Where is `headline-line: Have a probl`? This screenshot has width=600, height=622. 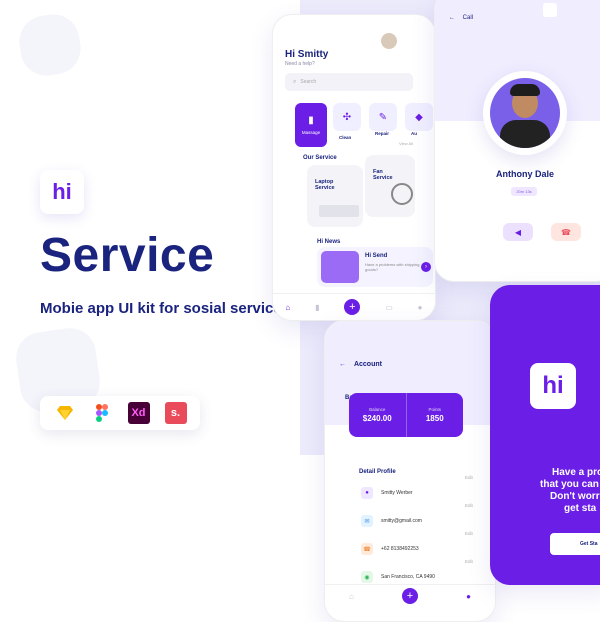
headline-line: Have a probl is located at coordinates (576, 472).